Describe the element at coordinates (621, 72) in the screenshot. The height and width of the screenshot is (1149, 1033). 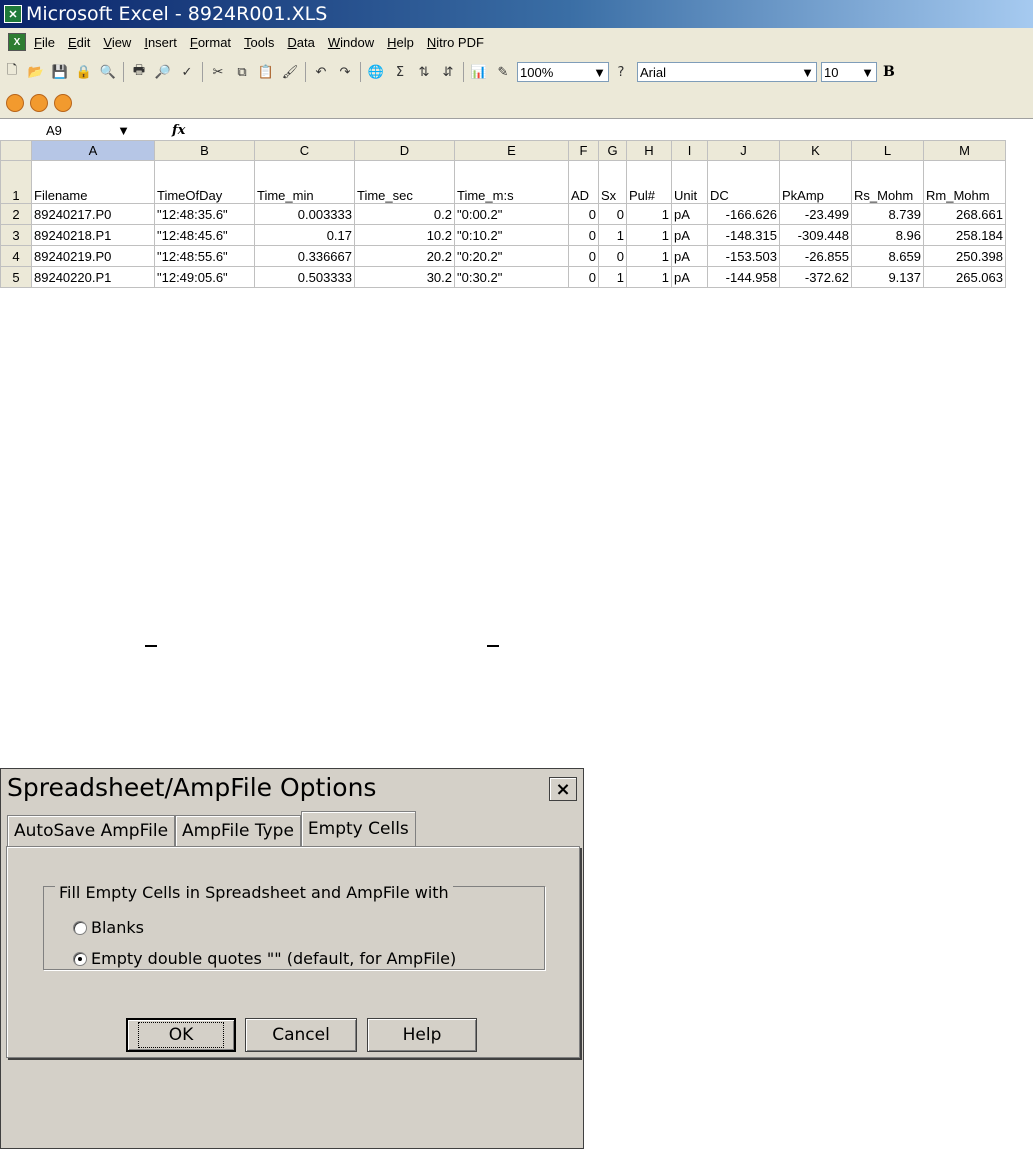
I see `help-icon: ?` at that location.